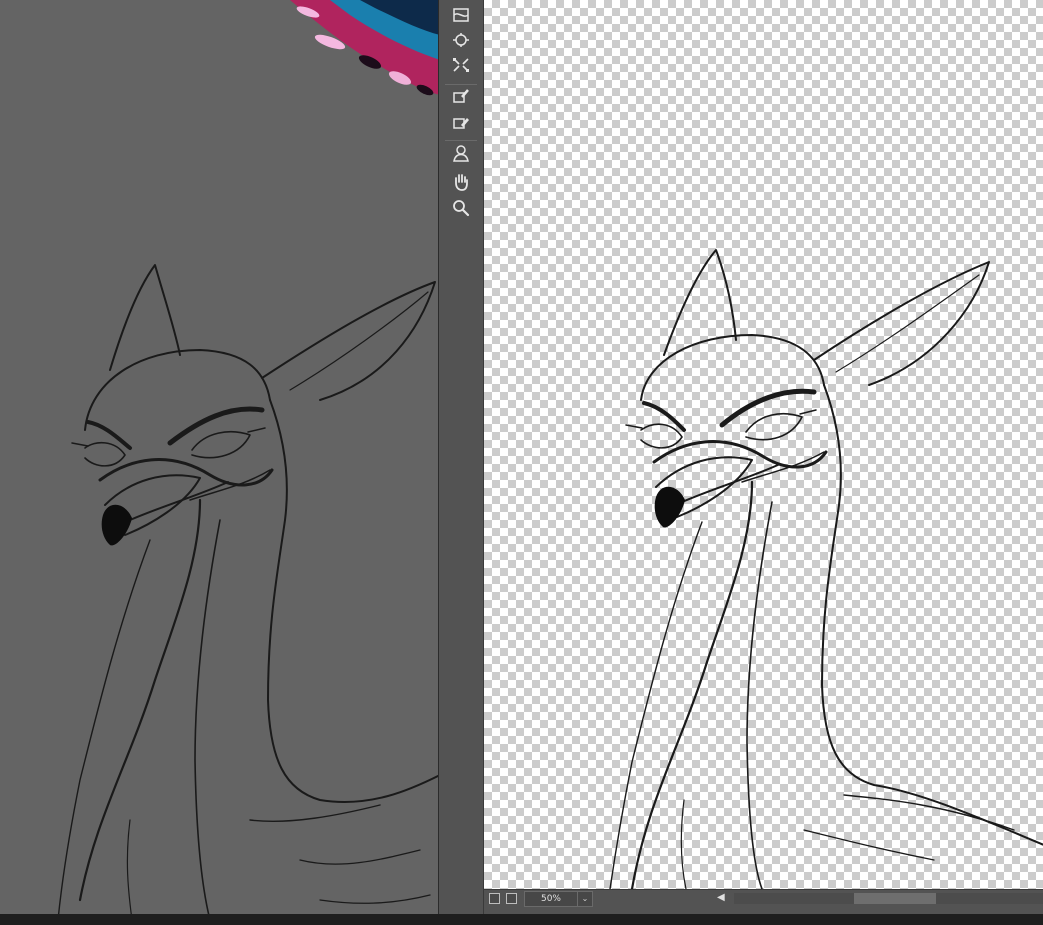  What do you see at coordinates (461, 457) in the screenshot?
I see `tool-palette` at bounding box center [461, 457].